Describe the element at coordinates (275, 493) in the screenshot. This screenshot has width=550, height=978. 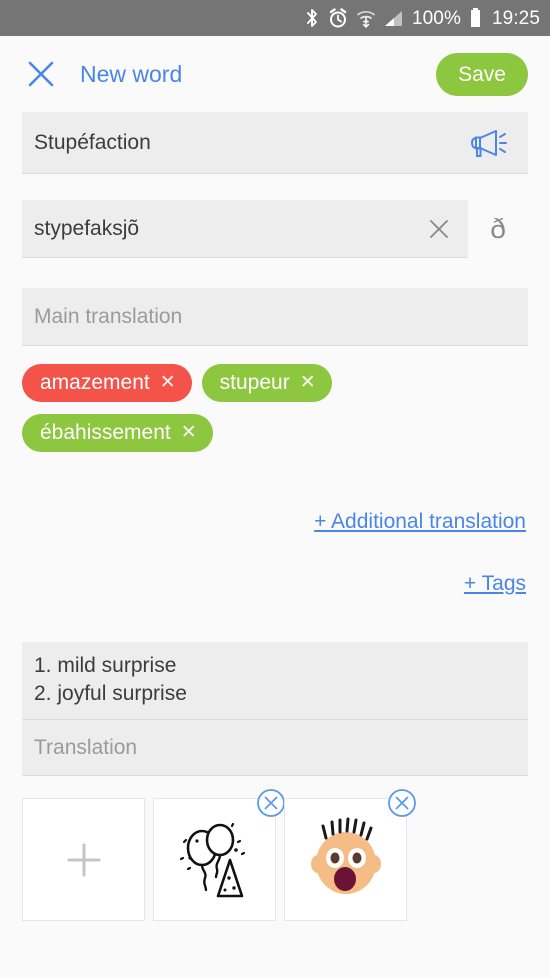
I see `additional-translation-row: + Additional translation` at that location.